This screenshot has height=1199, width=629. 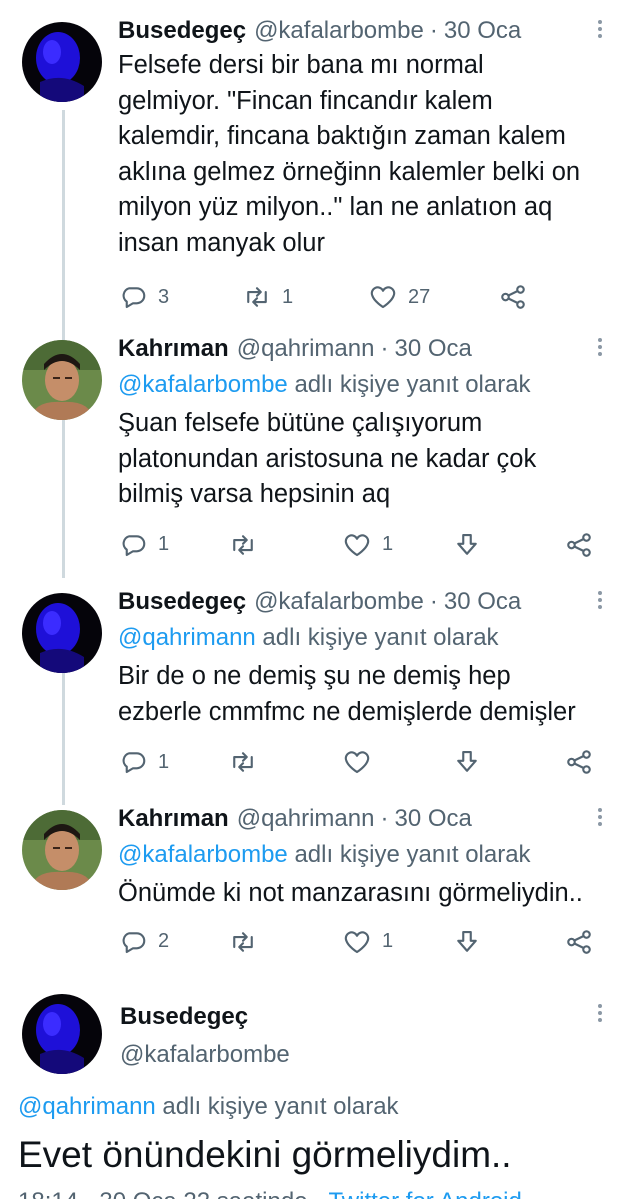 I want to click on tweet-header: Kahrıman @qahrimann · 30 Oca, so click(x=363, y=349).